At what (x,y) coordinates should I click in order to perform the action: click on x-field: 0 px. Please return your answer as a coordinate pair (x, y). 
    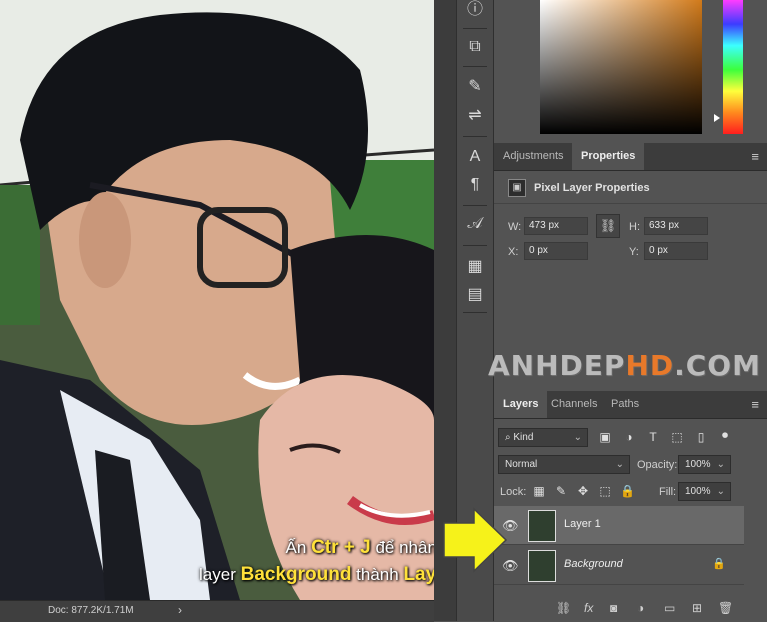
    Looking at the image, I should click on (556, 251).